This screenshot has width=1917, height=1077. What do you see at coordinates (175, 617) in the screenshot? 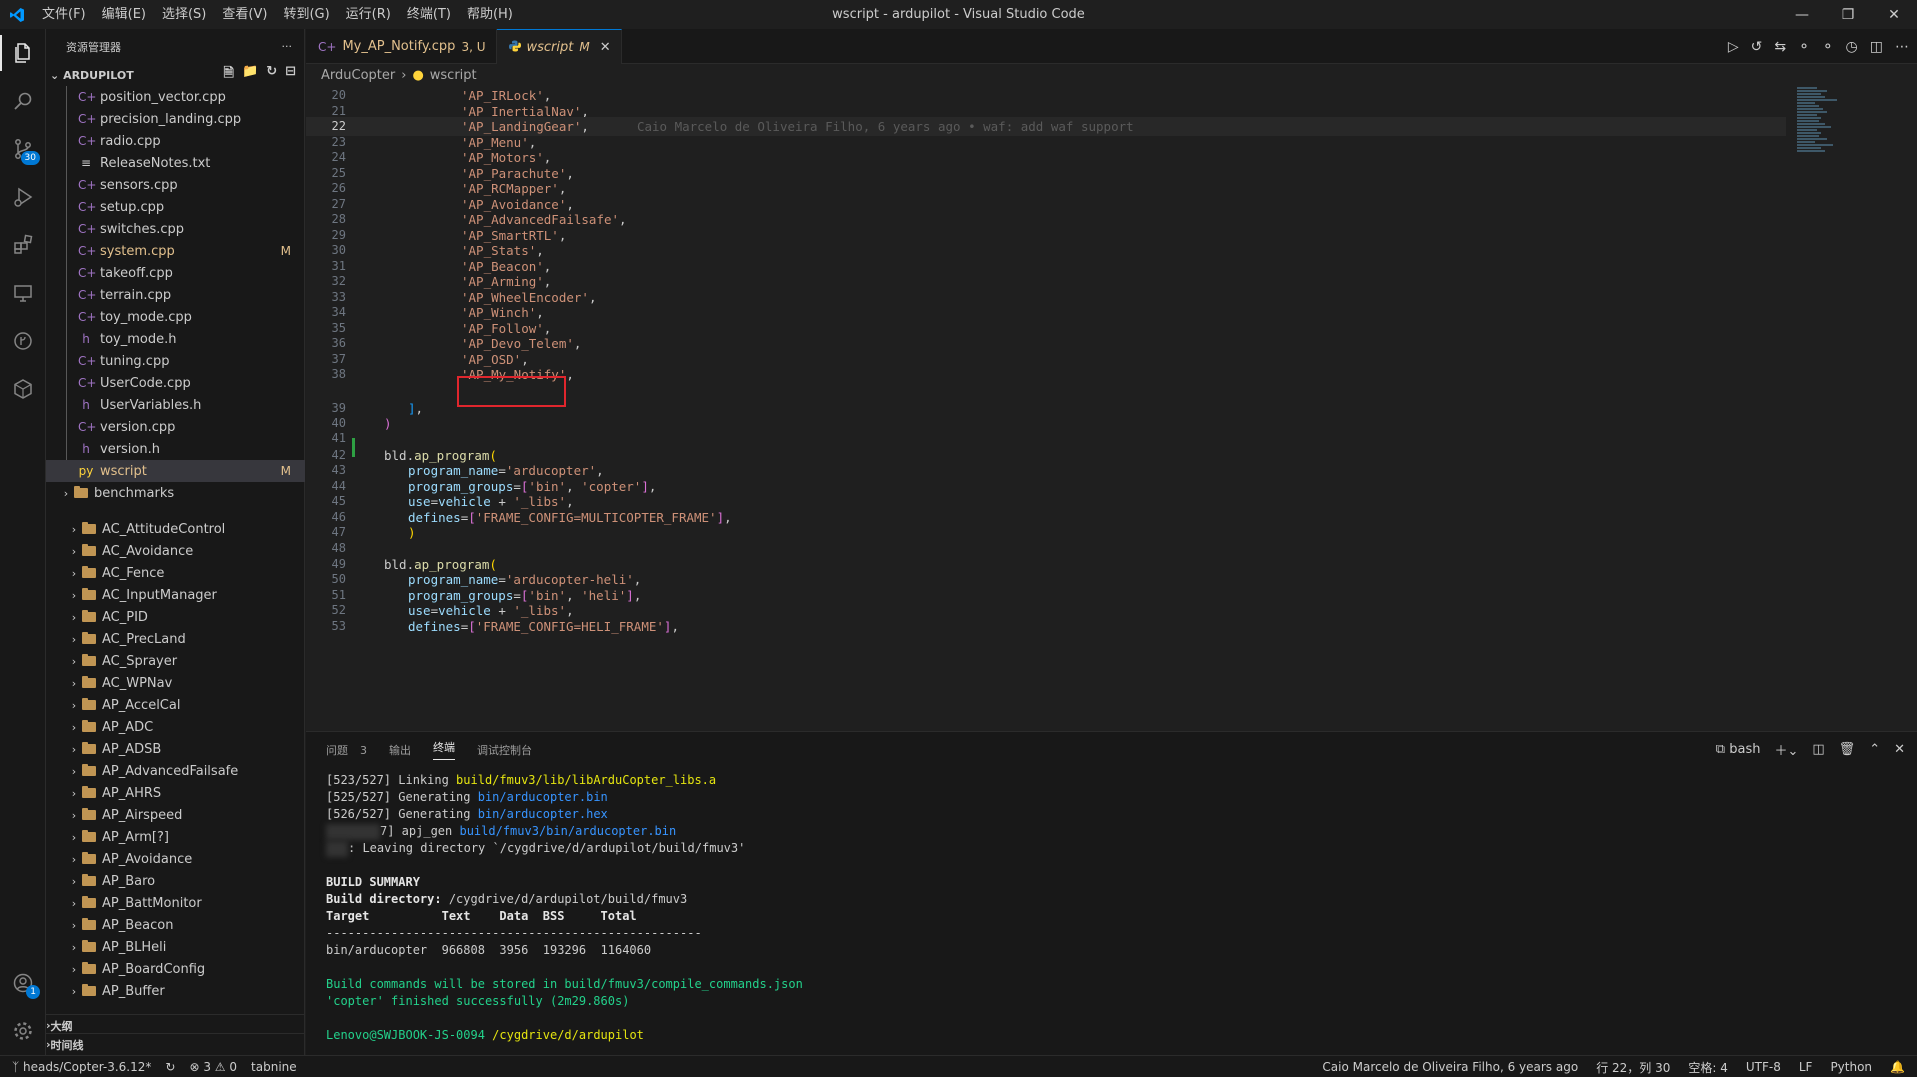
I see `folder-item: › AC_PID` at bounding box center [175, 617].